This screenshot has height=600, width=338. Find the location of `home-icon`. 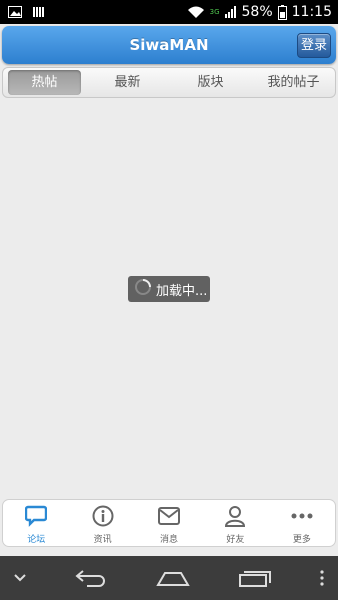

home-icon is located at coordinates (173, 578).